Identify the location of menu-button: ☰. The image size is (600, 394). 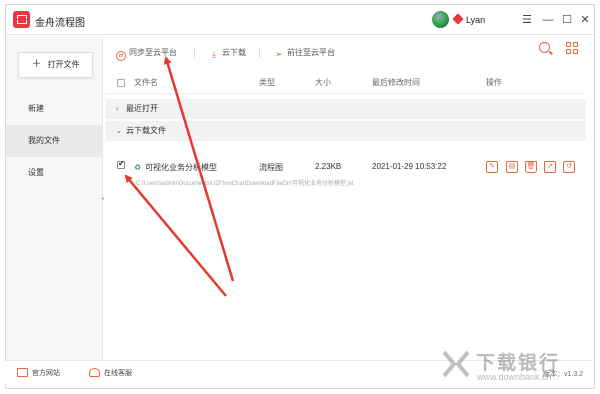
(527, 20).